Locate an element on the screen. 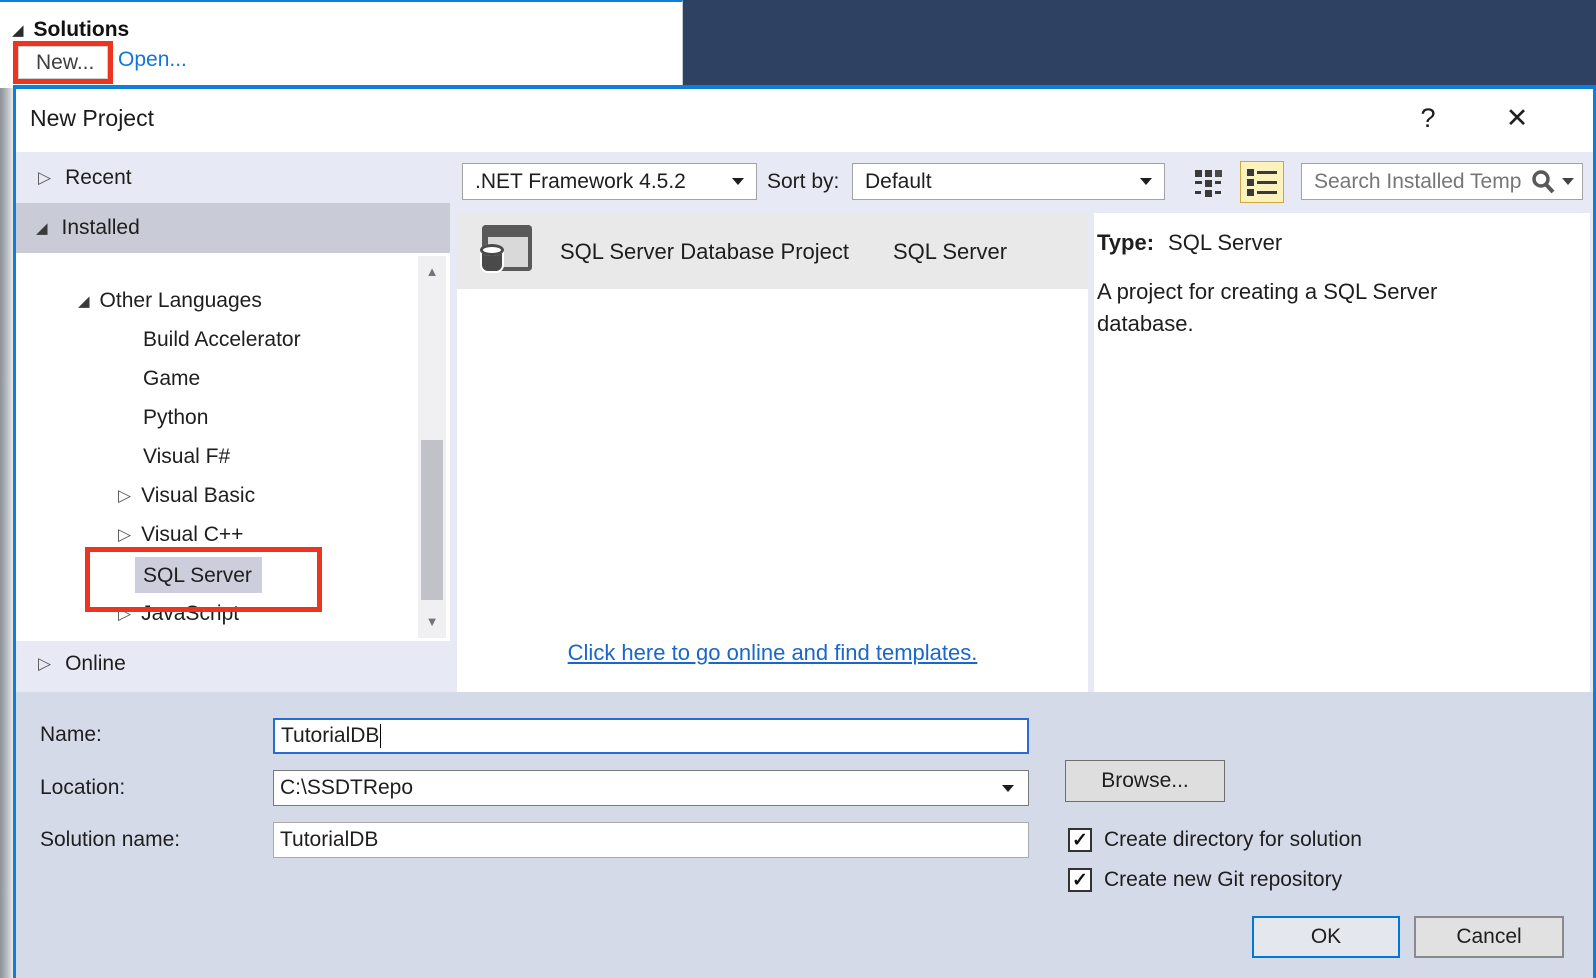  tree-item-visual-fsharp: Visual F# is located at coordinates (186, 456).